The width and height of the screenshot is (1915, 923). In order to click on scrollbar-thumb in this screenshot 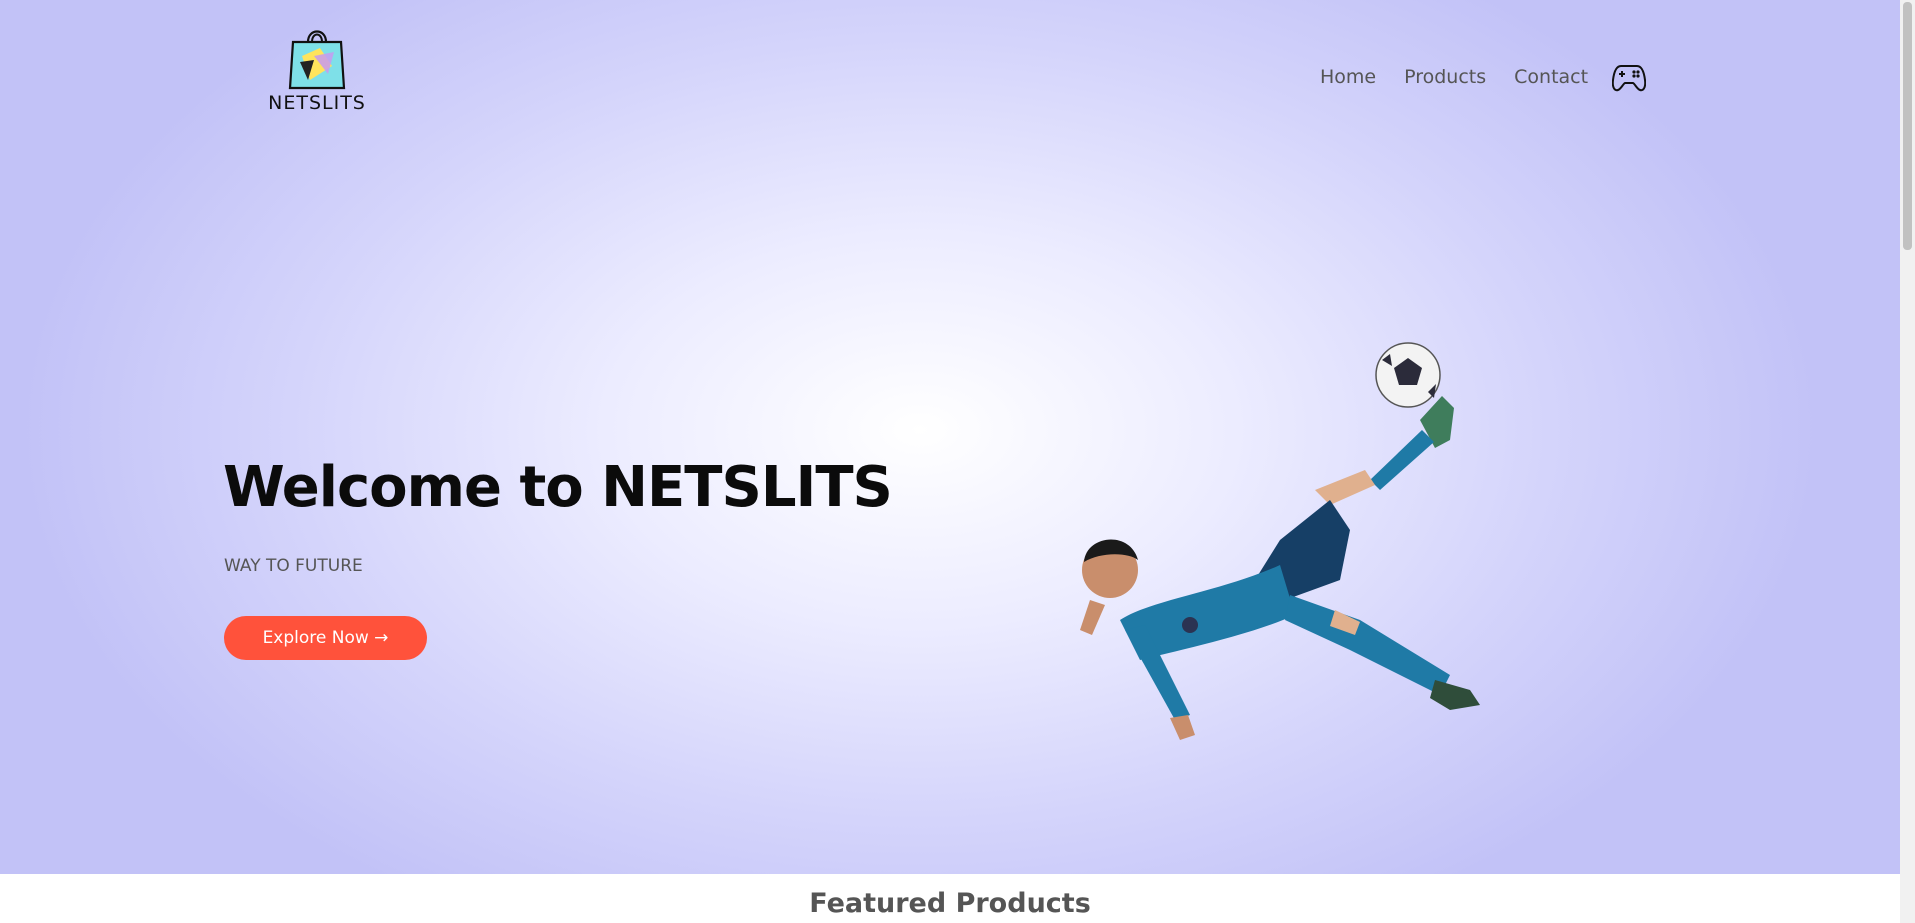, I will do `click(1907, 126)`.